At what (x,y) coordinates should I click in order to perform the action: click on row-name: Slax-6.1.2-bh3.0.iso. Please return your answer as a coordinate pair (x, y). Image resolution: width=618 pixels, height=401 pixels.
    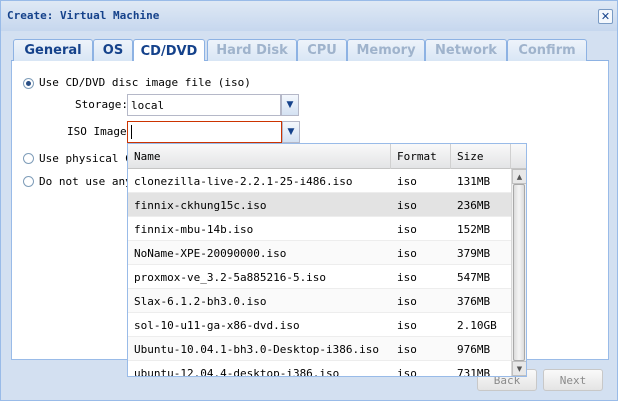
    Looking at the image, I should click on (200, 301).